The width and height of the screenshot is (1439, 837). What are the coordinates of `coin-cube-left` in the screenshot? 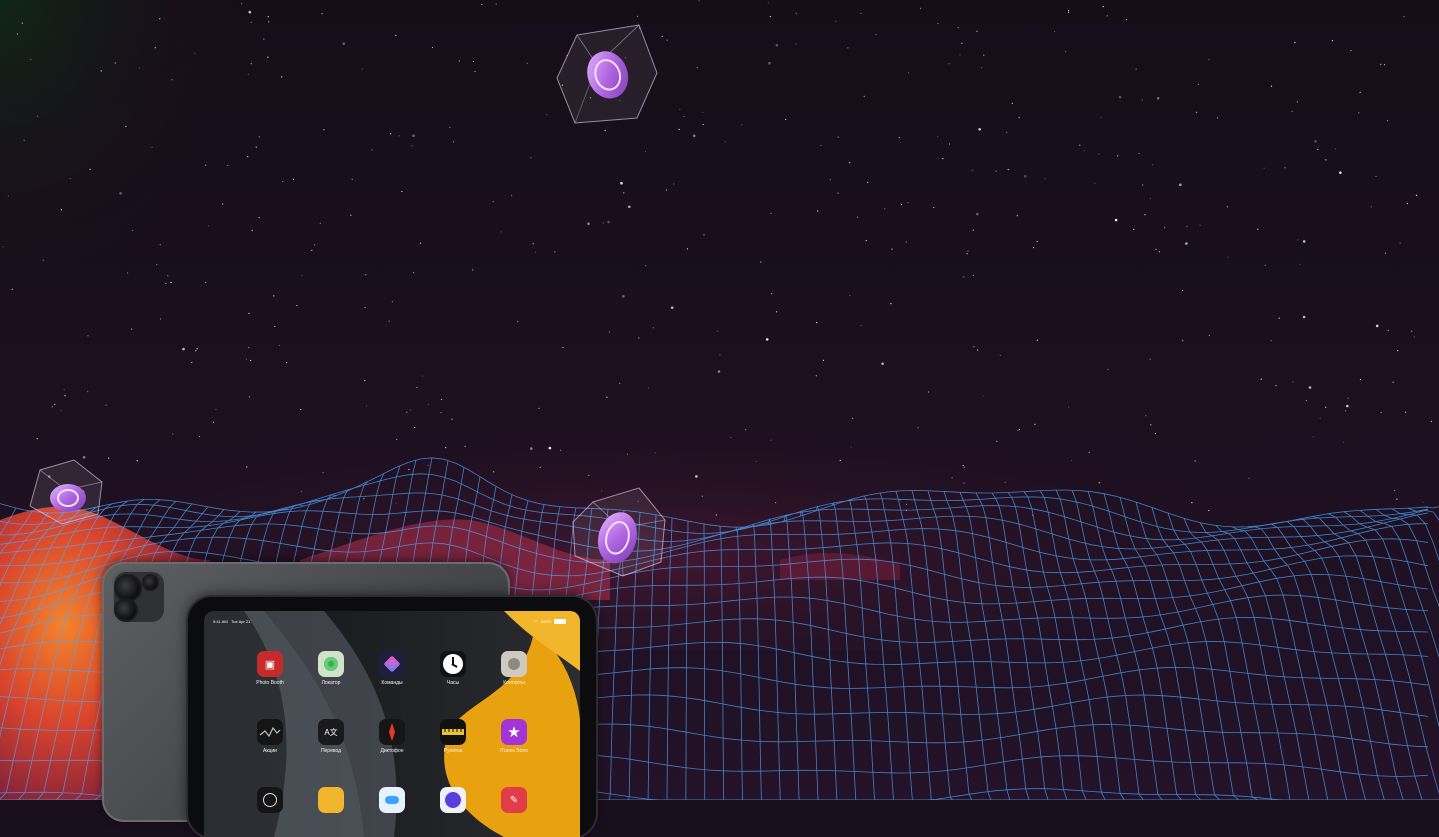 It's located at (66, 492).